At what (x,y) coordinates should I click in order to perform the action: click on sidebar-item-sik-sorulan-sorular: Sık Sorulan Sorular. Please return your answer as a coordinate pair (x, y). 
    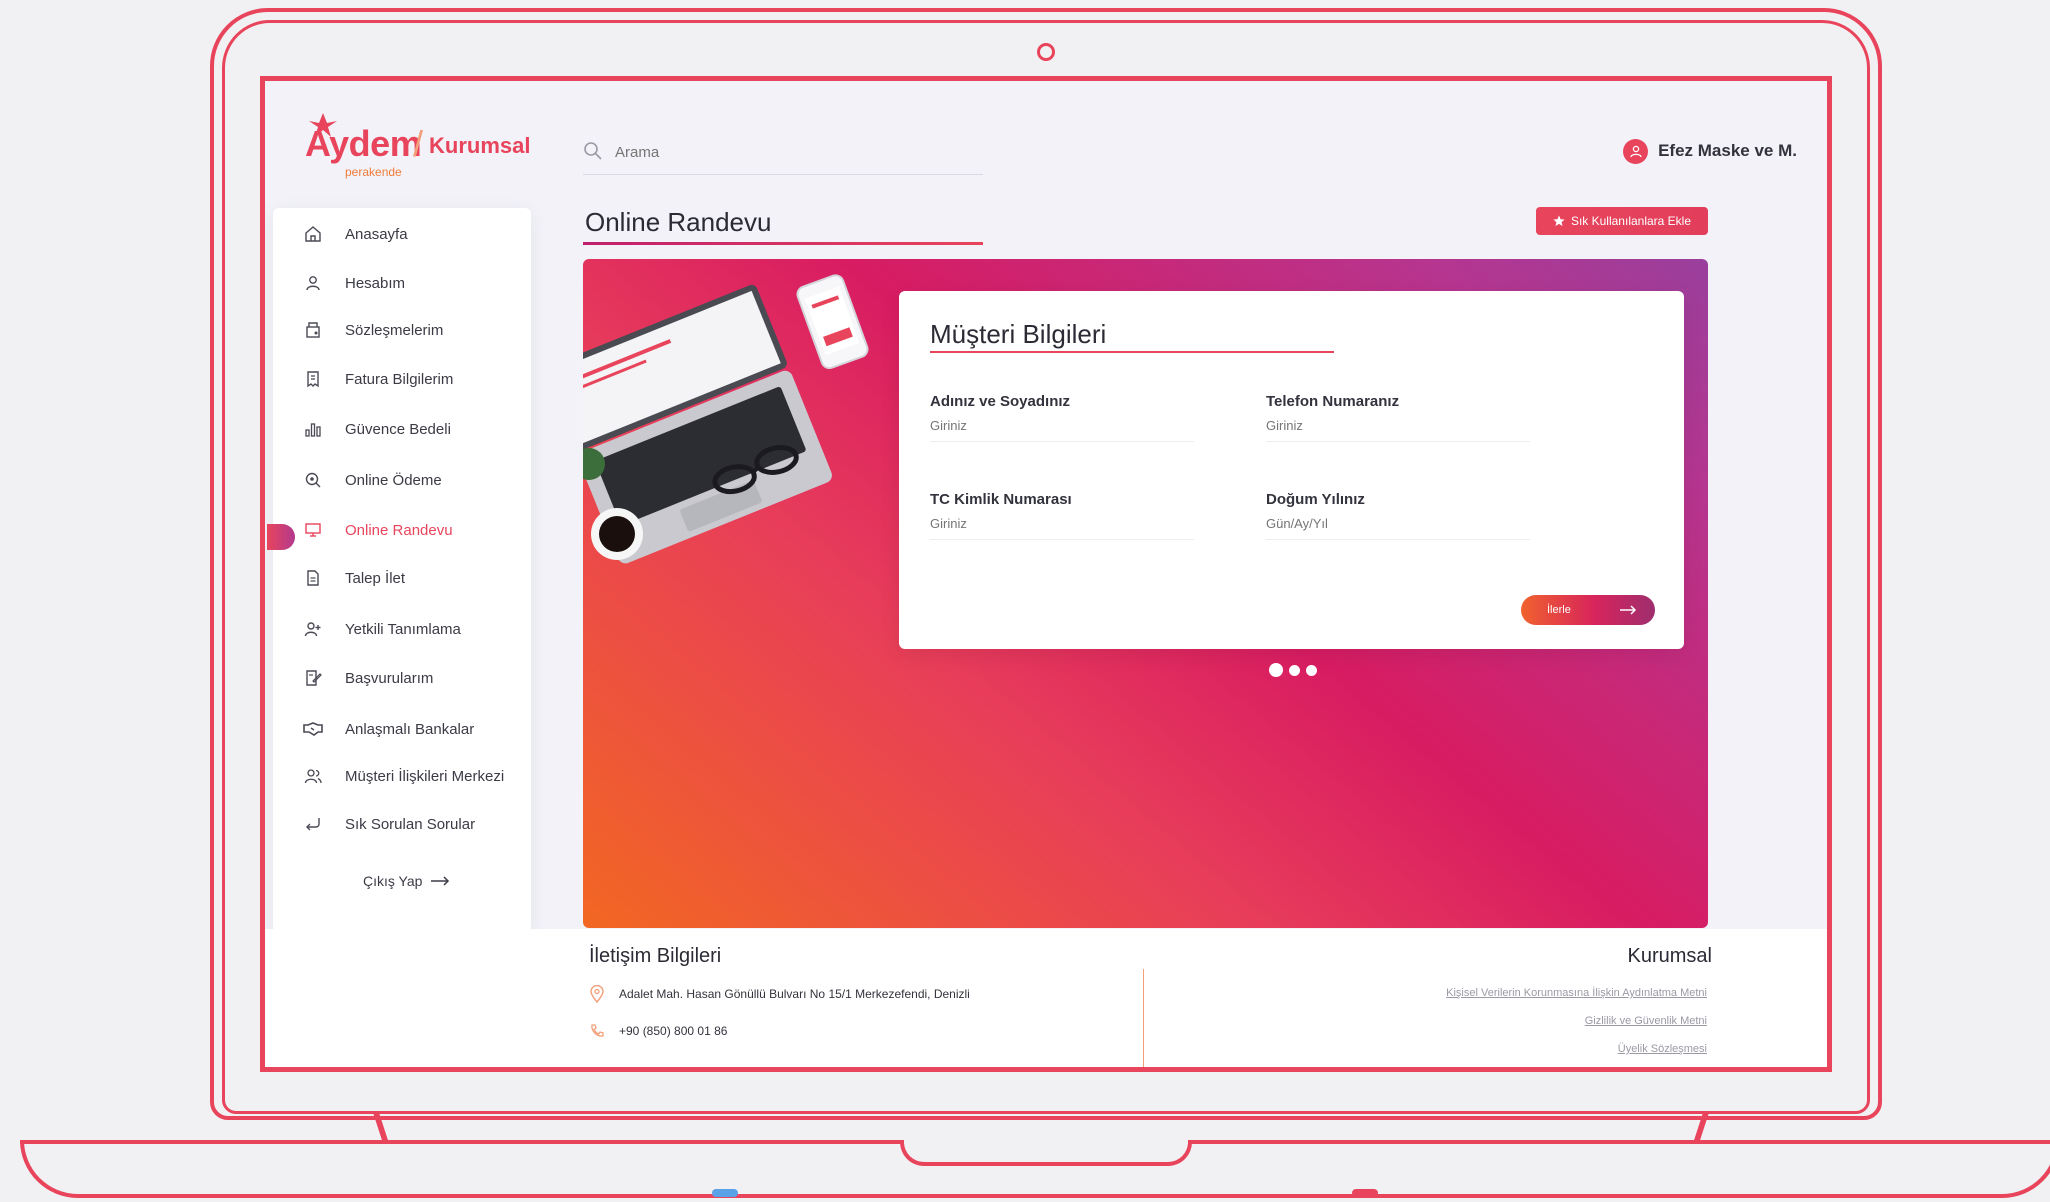
    Looking at the image, I should click on (389, 824).